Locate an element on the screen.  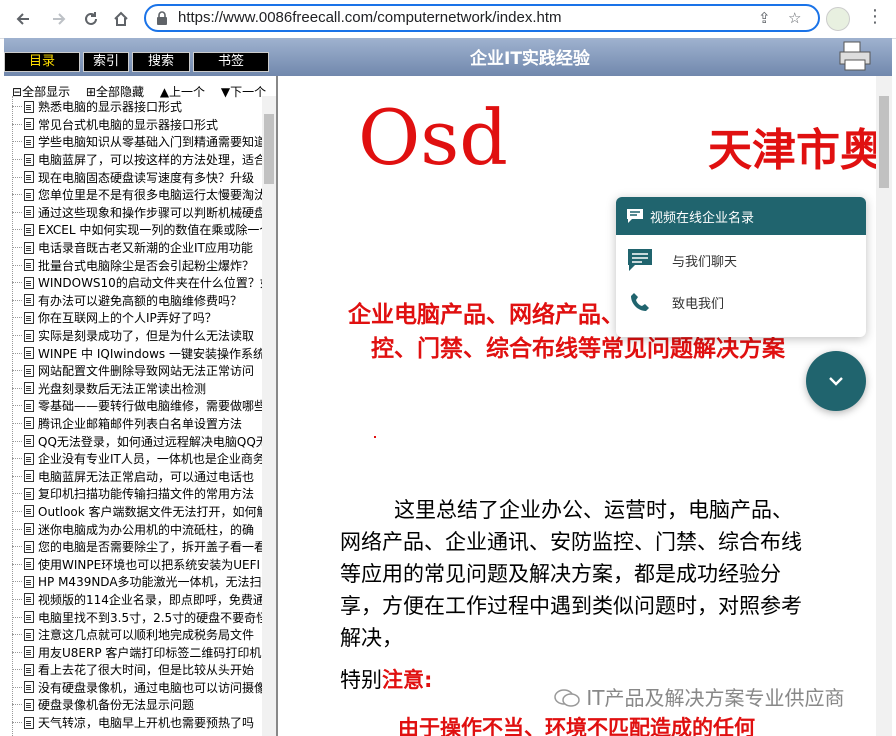
call-us-option: 致电我们 is located at coordinates (741, 302).